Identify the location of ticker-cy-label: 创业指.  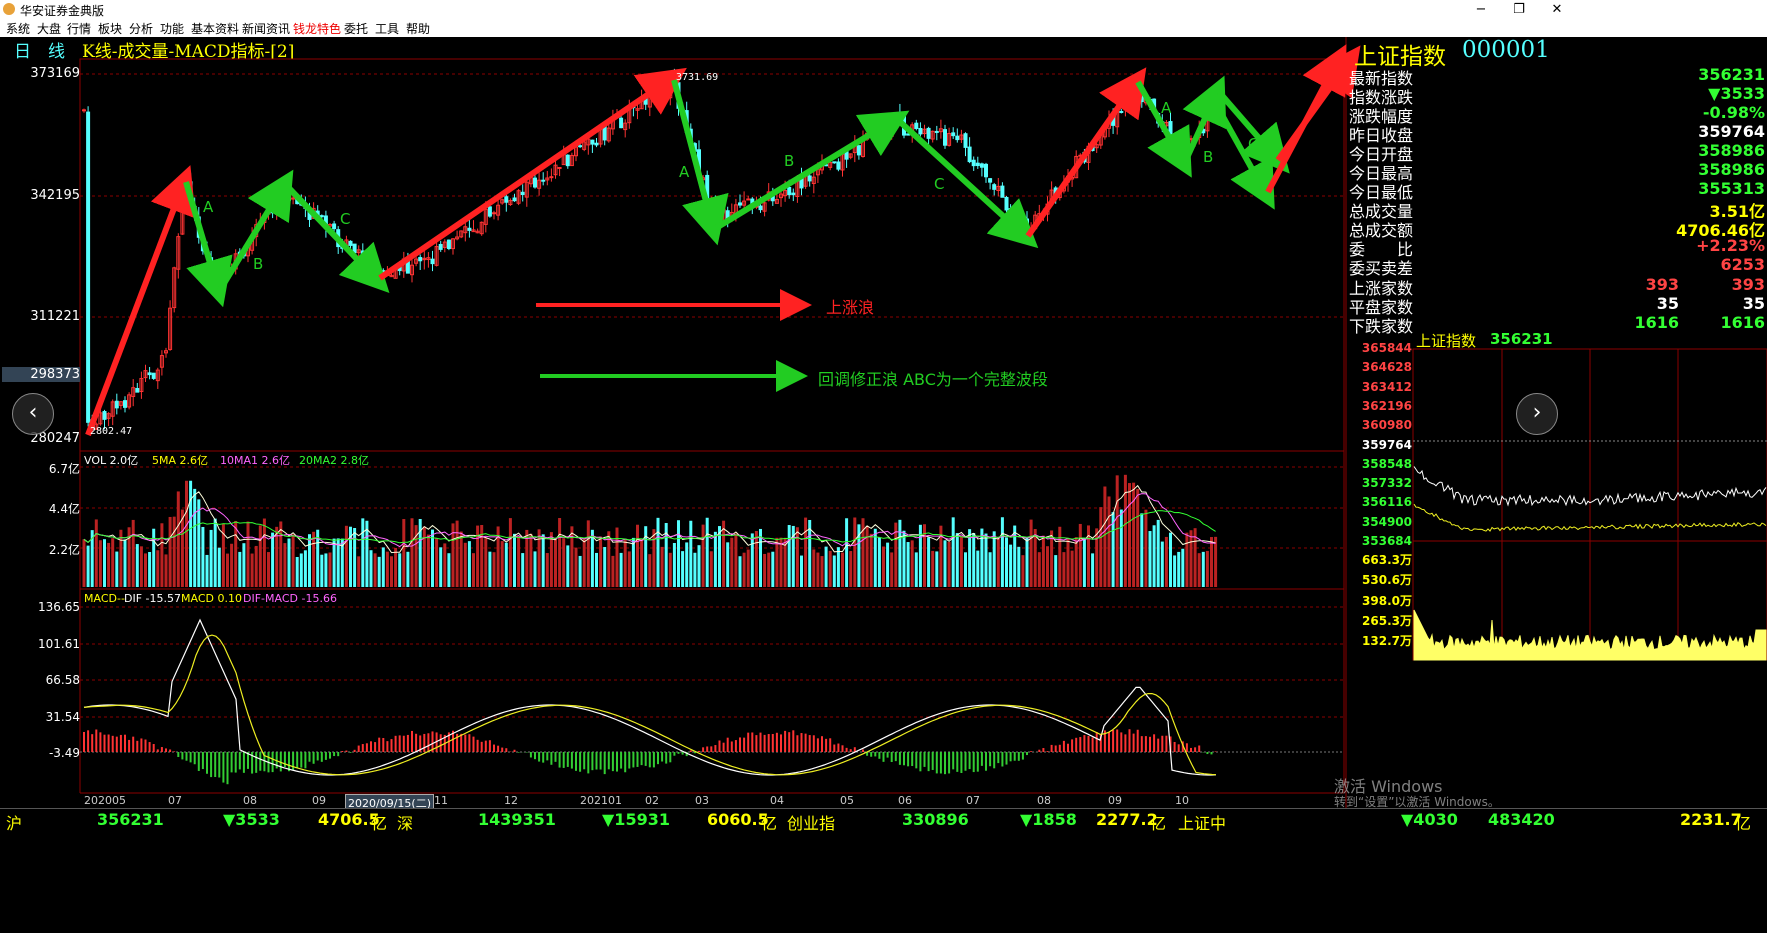
(811, 822).